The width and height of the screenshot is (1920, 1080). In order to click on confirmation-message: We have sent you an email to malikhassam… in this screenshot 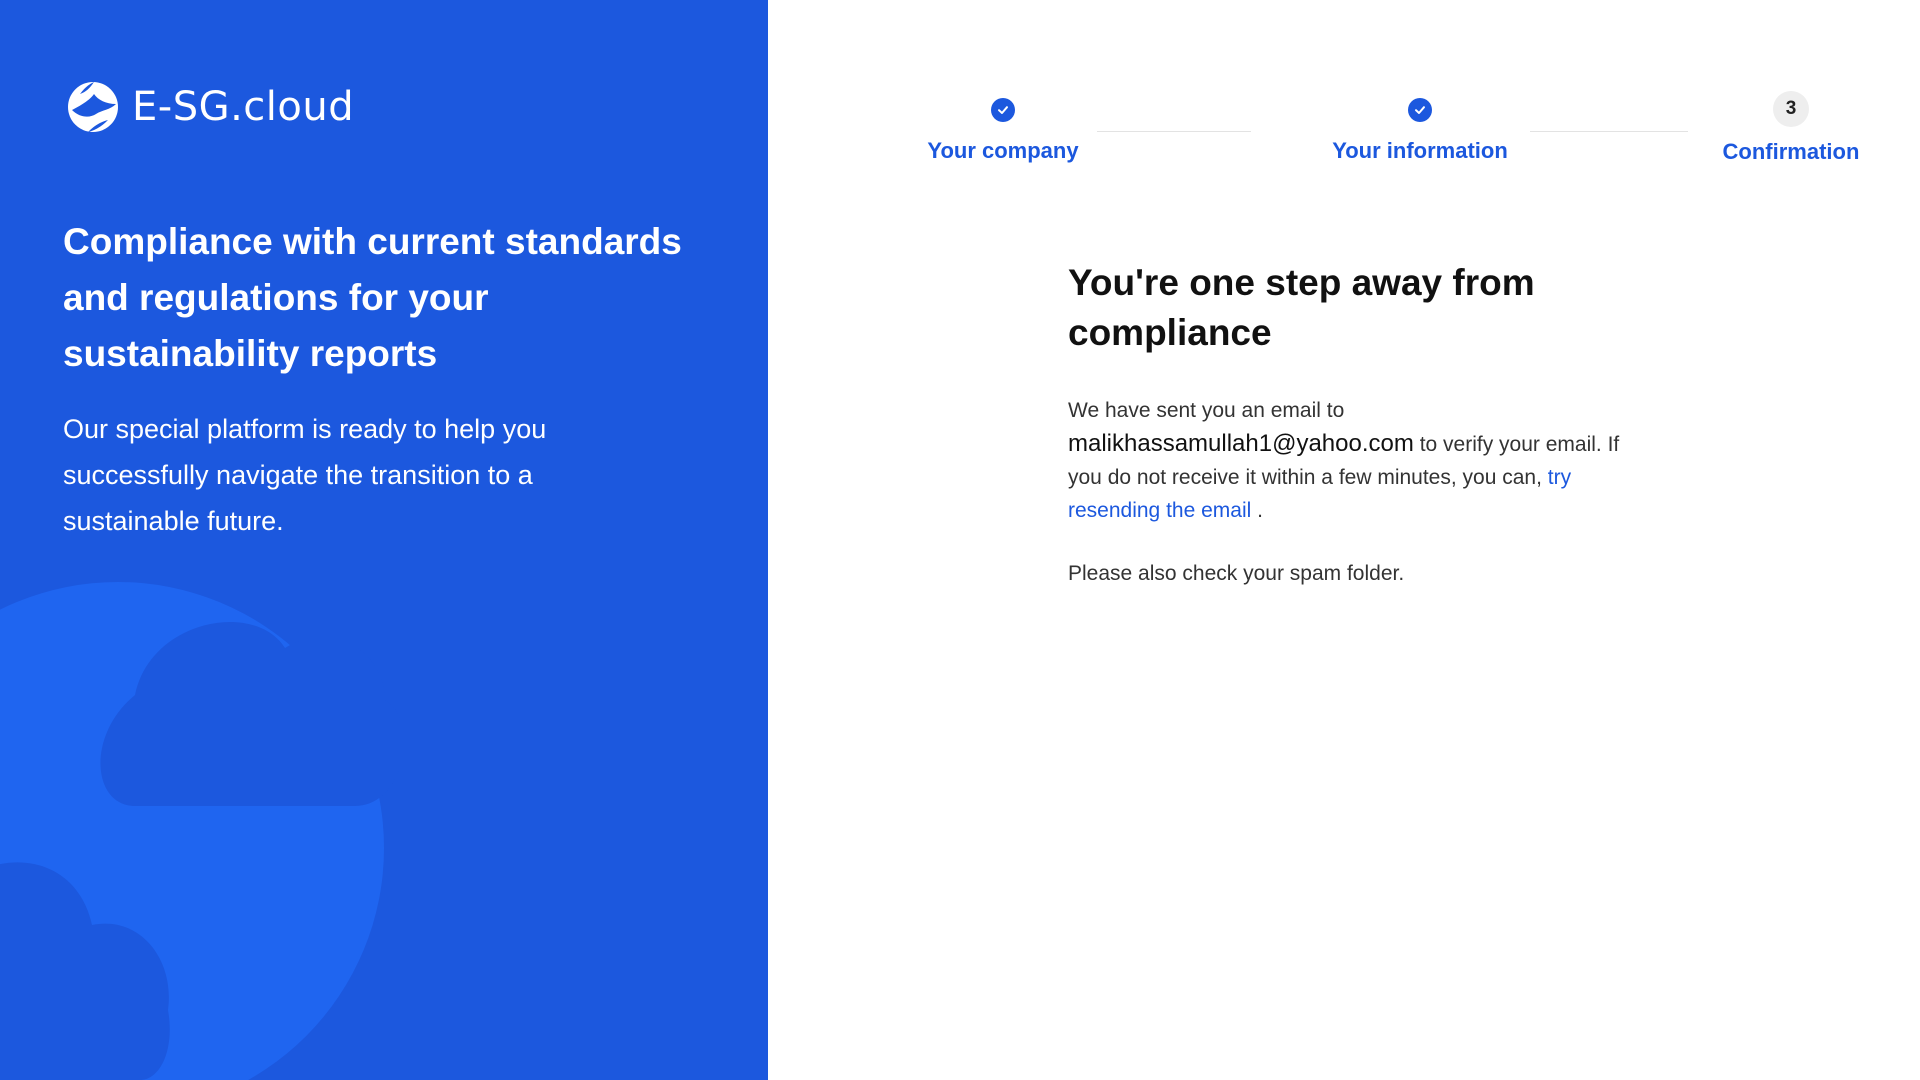, I will do `click(1348, 460)`.